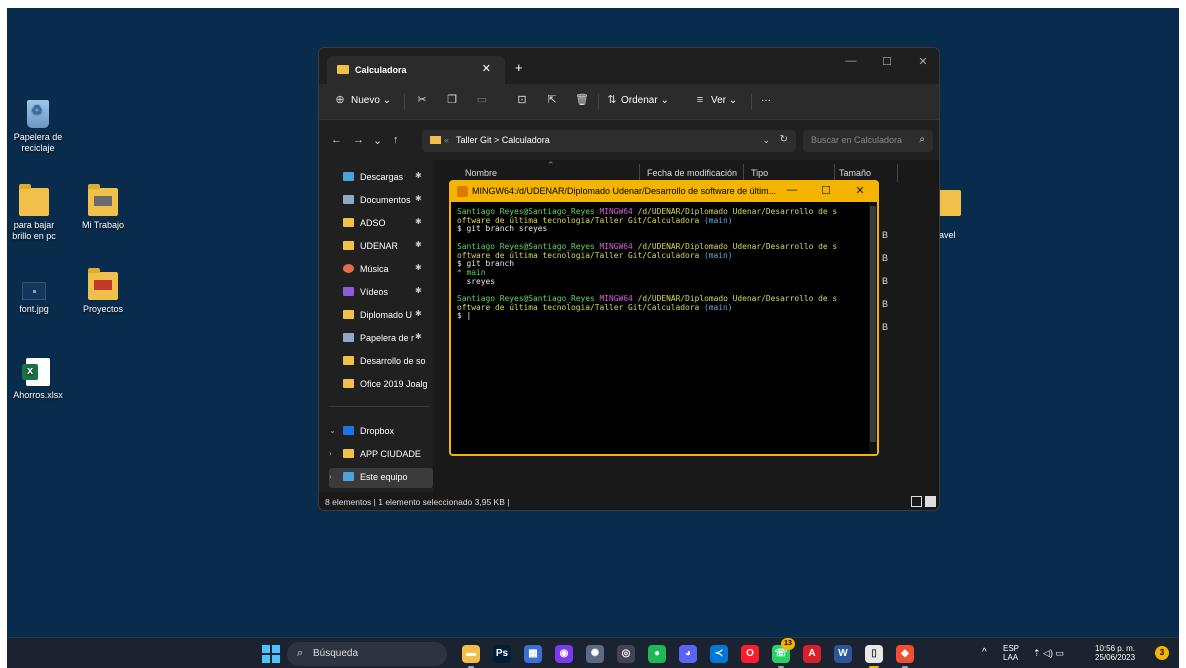  Describe the element at coordinates (396, 140) in the screenshot. I see `up-arrow-icon: ↑` at that location.